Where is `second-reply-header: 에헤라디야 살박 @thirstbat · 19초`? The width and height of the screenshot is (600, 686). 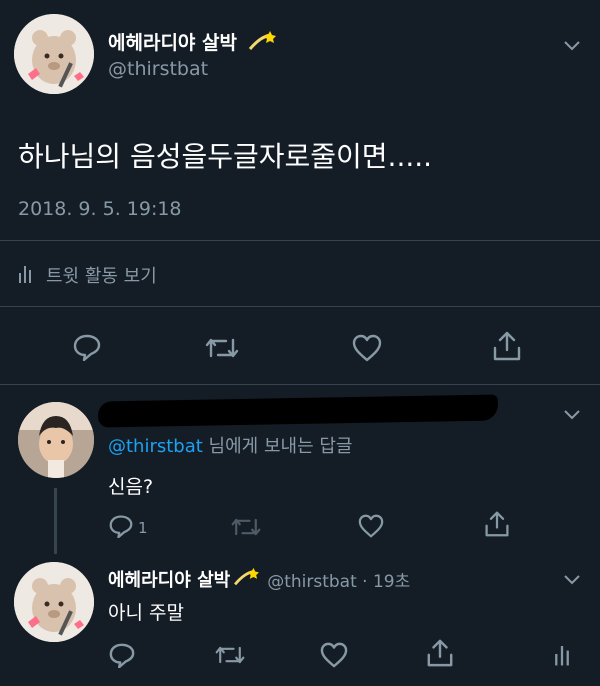 second-reply-header: 에헤라디야 살박 @thirstbat · 19초 is located at coordinates (259, 579).